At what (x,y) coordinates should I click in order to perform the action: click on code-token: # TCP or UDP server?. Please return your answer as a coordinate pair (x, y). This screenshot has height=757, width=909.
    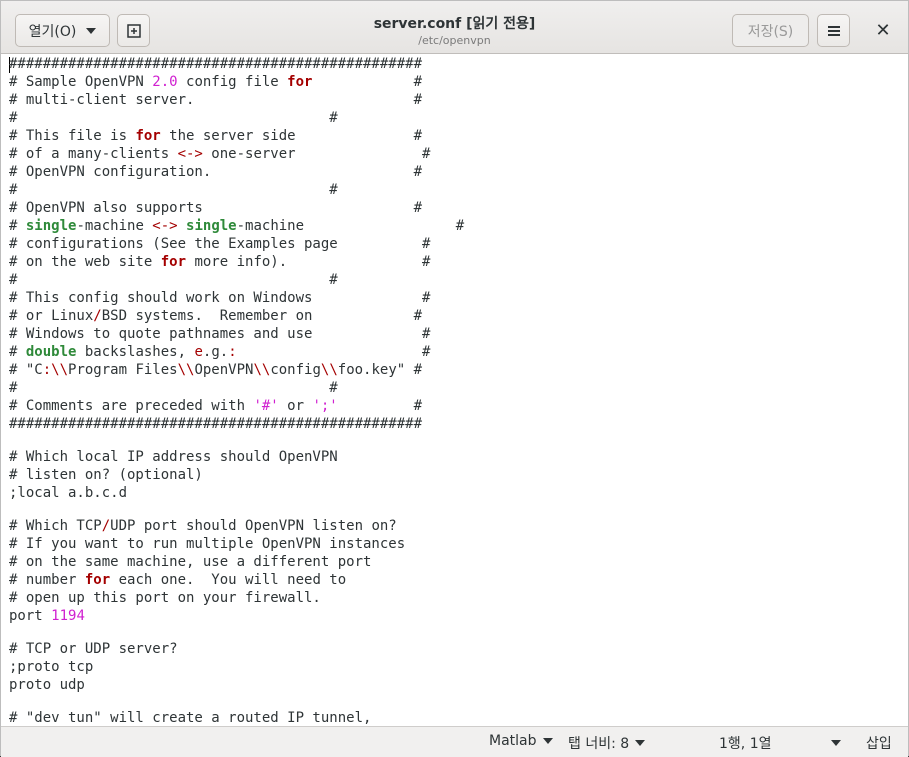
    Looking at the image, I should click on (93, 649).